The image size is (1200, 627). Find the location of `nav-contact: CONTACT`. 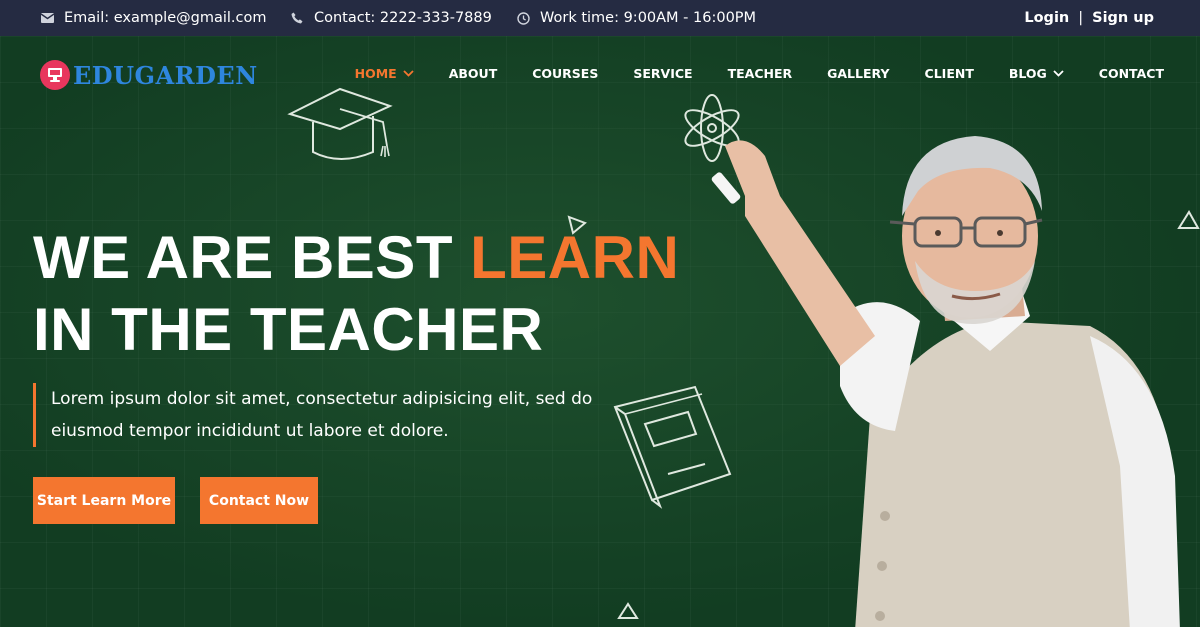

nav-contact: CONTACT is located at coordinates (1131, 73).